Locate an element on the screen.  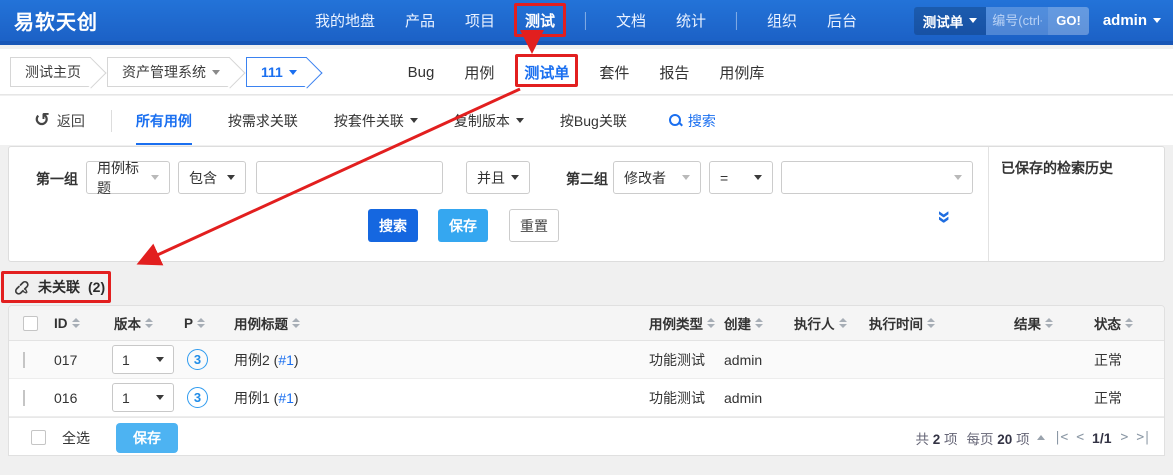
tab-caselib: 用例库 is located at coordinates (741, 72).